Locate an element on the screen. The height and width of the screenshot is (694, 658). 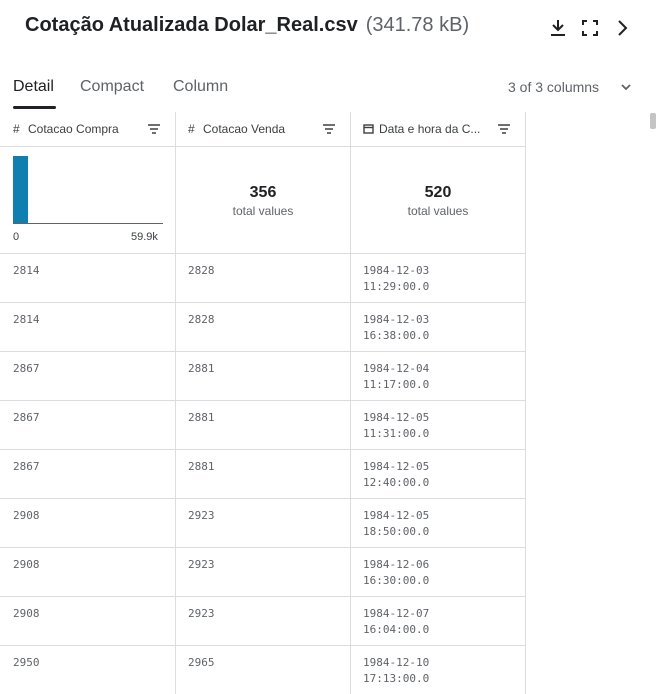
column-count-label: 3 of 3 columns is located at coordinates (554, 87).